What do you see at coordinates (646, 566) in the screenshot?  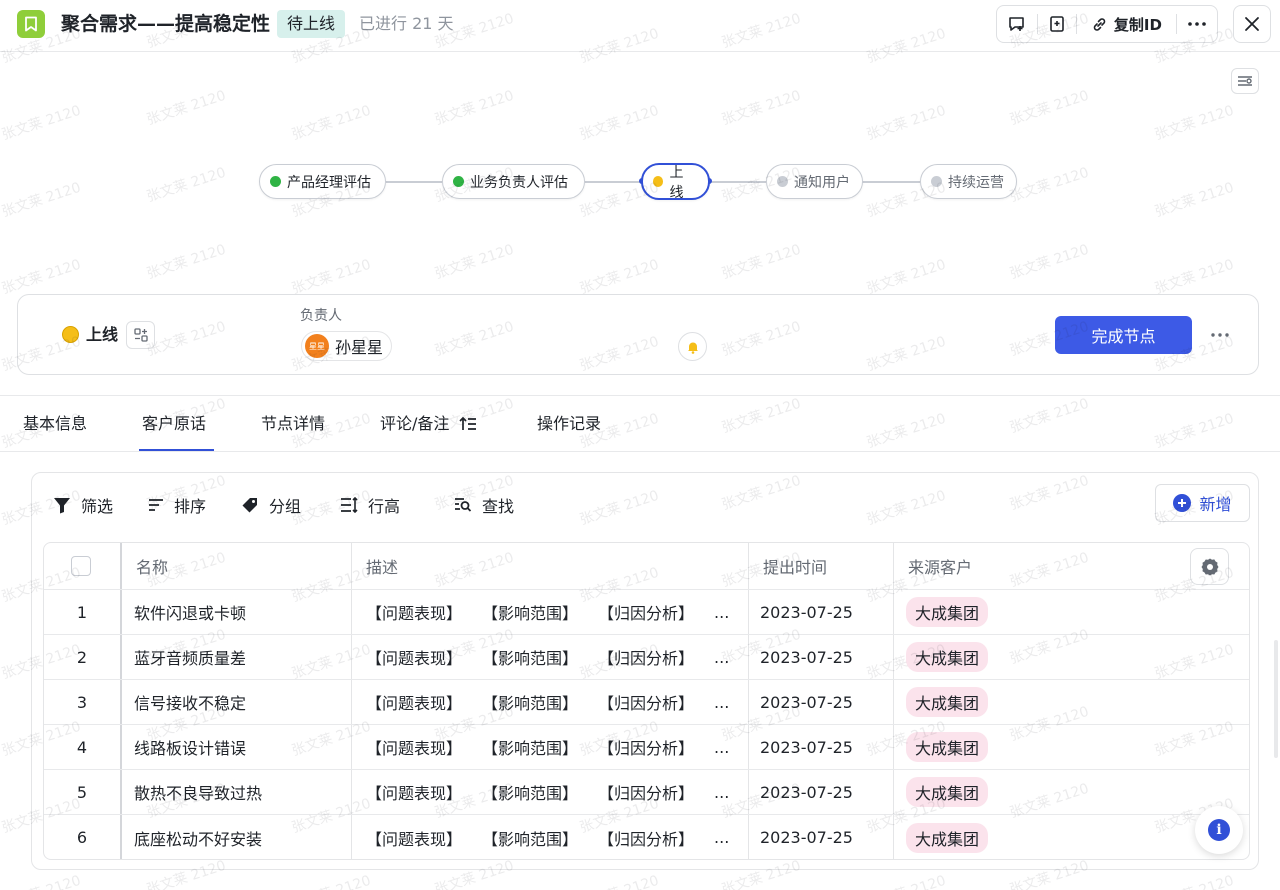 I see `table-header: 名称 描述 提出时间 来源客户` at bounding box center [646, 566].